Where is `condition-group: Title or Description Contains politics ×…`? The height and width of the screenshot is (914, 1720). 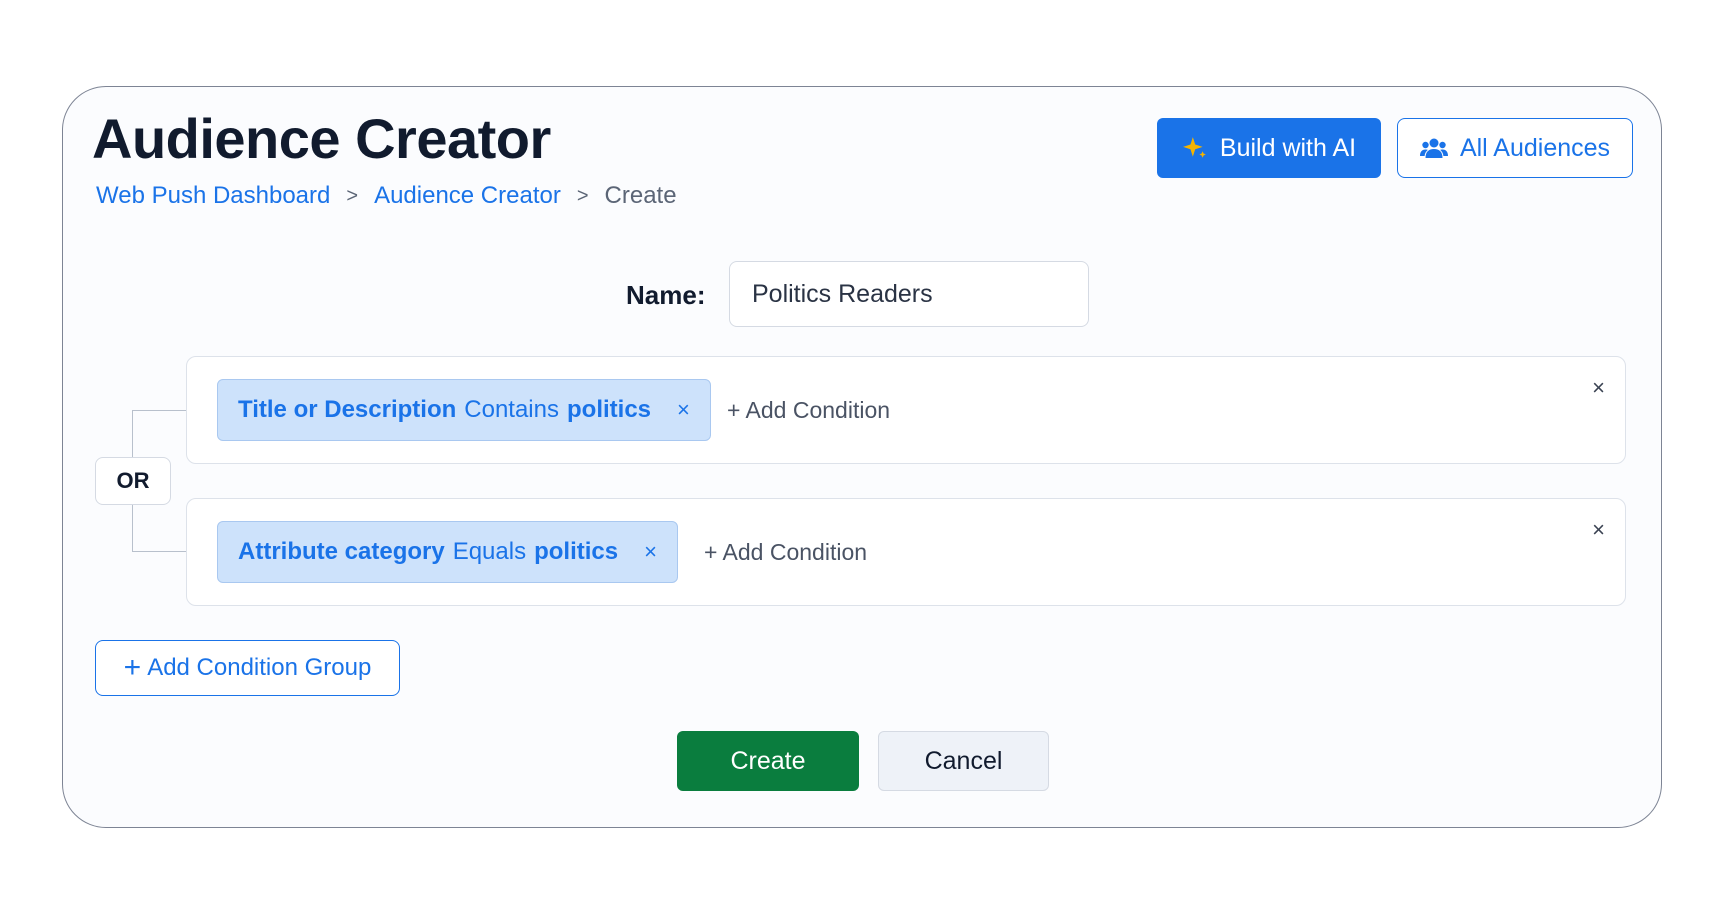
condition-group: Title or Description Contains politics ×… is located at coordinates (906, 410).